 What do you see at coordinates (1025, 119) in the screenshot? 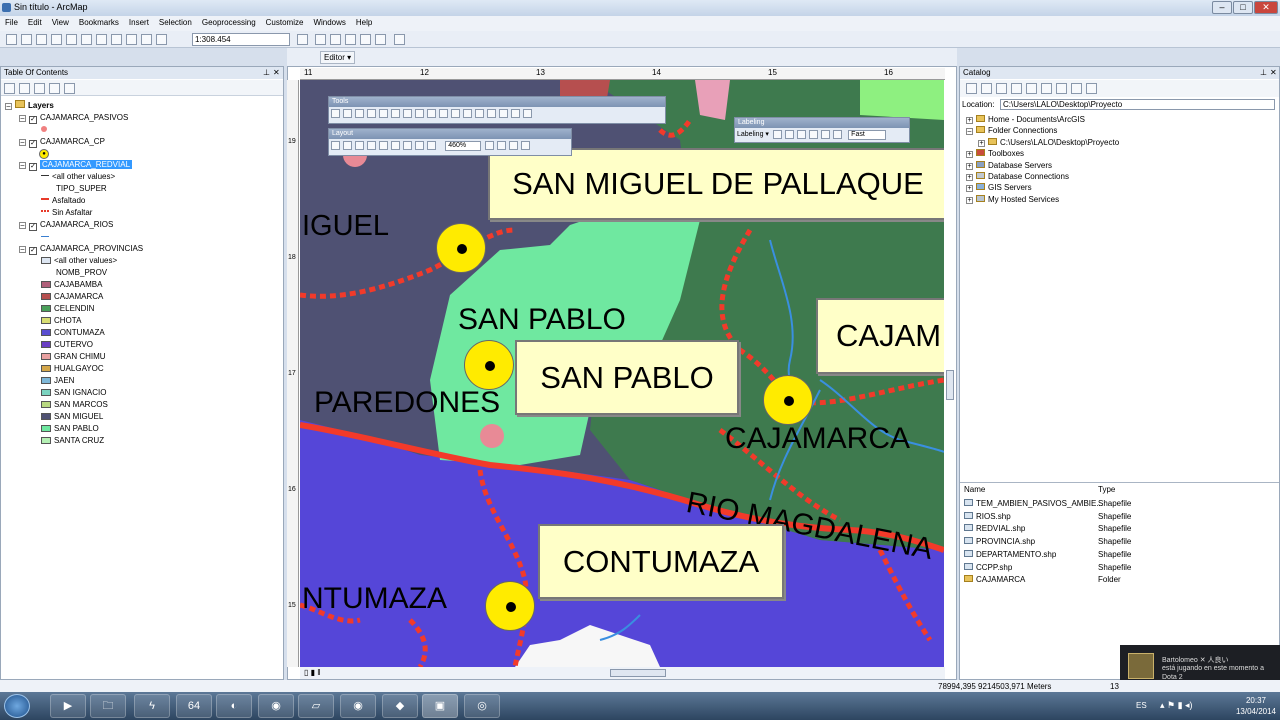
I see `tree-home: + Home - Documents\ArcGIS` at bounding box center [1025, 119].